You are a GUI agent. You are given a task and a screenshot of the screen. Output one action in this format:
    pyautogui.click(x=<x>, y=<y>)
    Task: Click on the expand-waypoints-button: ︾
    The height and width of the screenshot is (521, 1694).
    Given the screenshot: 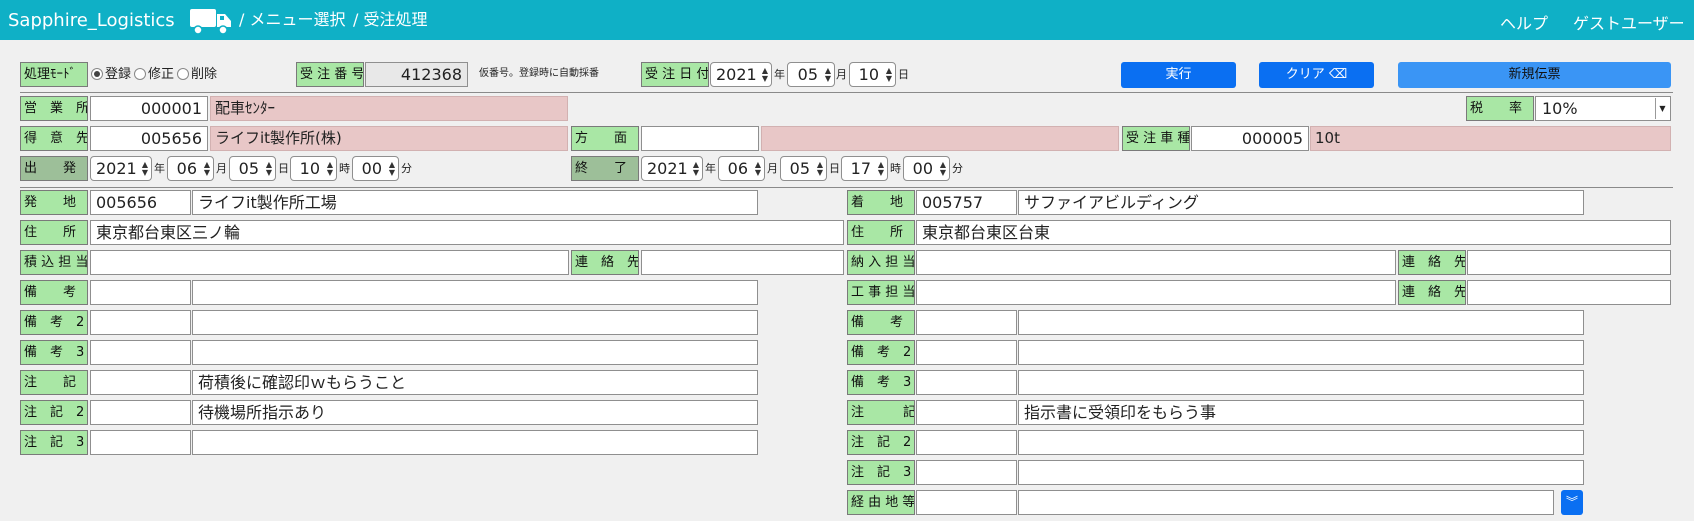 What is the action you would take?
    pyautogui.click(x=1572, y=502)
    